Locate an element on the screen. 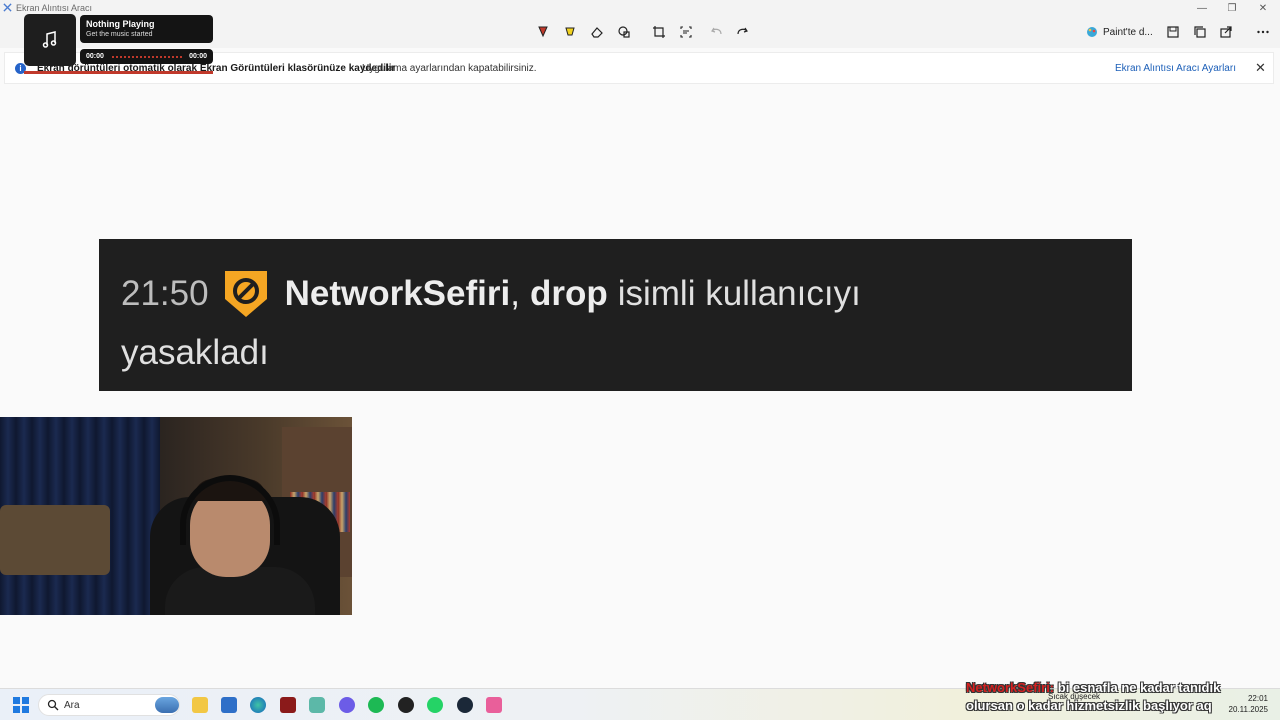 The width and height of the screenshot is (1280, 720). spotify-icon is located at coordinates (376, 705).